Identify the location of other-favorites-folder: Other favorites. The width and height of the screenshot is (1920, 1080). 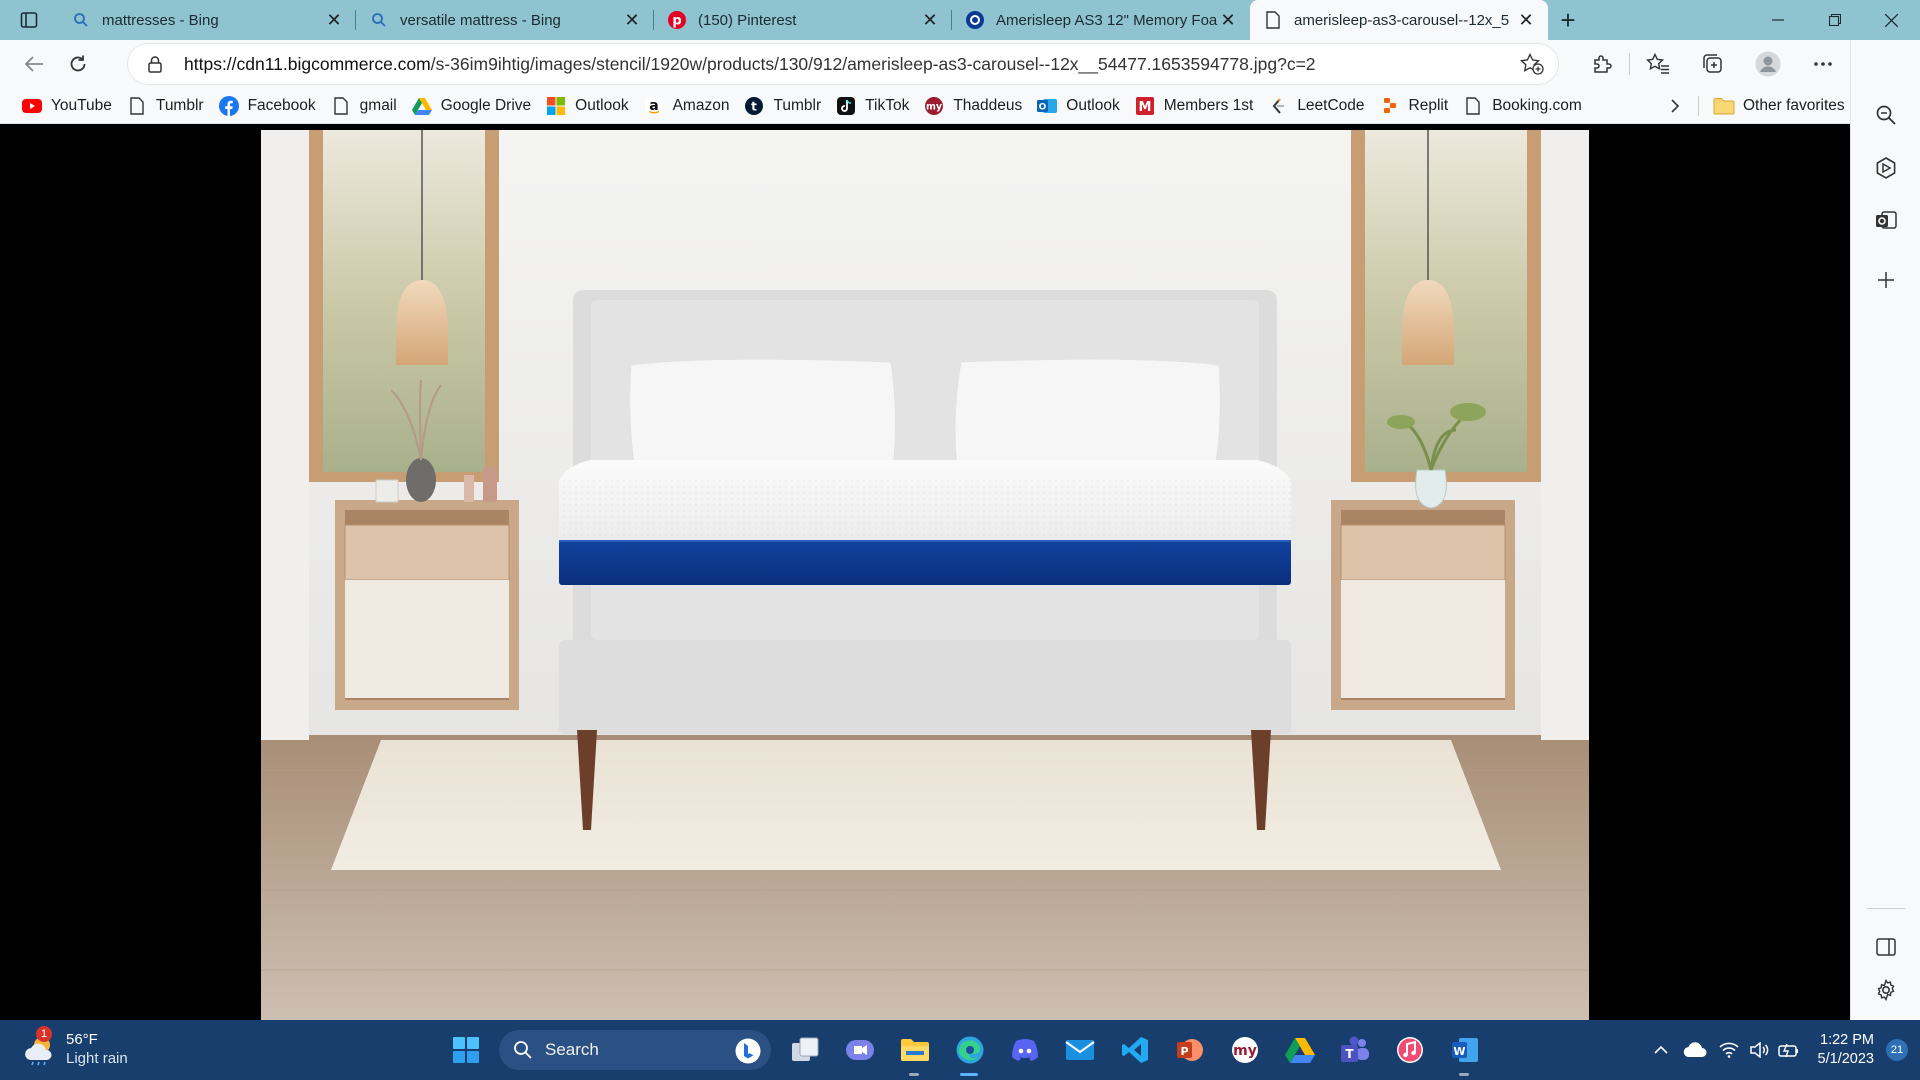
(1779, 106).